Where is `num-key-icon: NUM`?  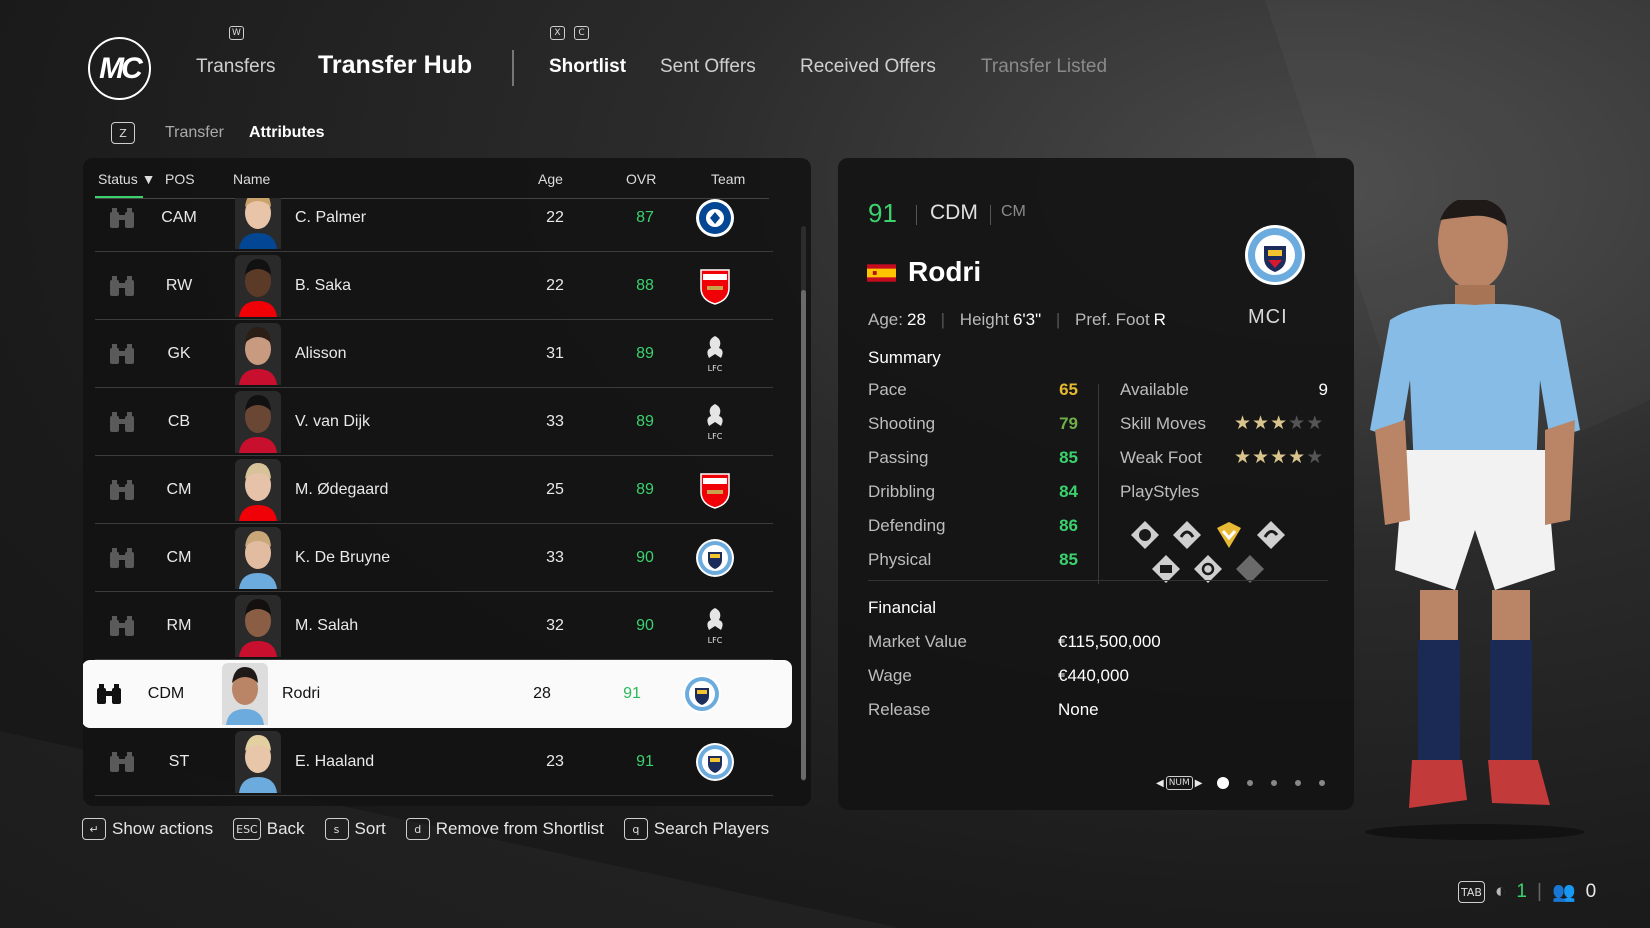 num-key-icon: NUM is located at coordinates (1179, 783).